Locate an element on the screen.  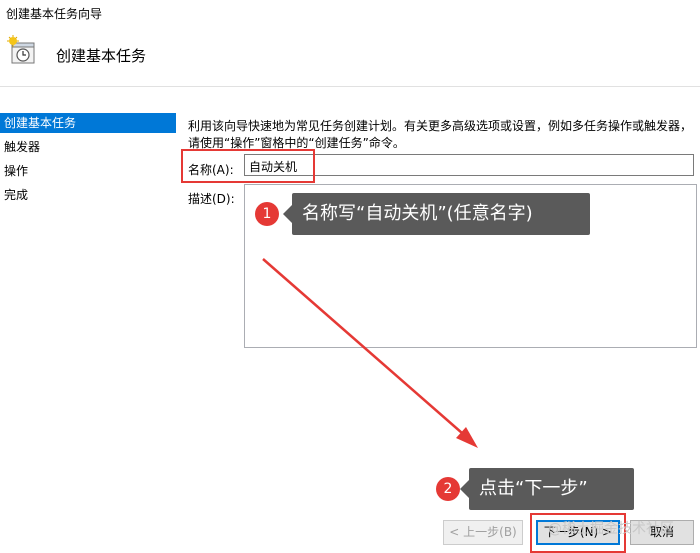
back-button: < 上一步(B) is located at coordinates (483, 532).